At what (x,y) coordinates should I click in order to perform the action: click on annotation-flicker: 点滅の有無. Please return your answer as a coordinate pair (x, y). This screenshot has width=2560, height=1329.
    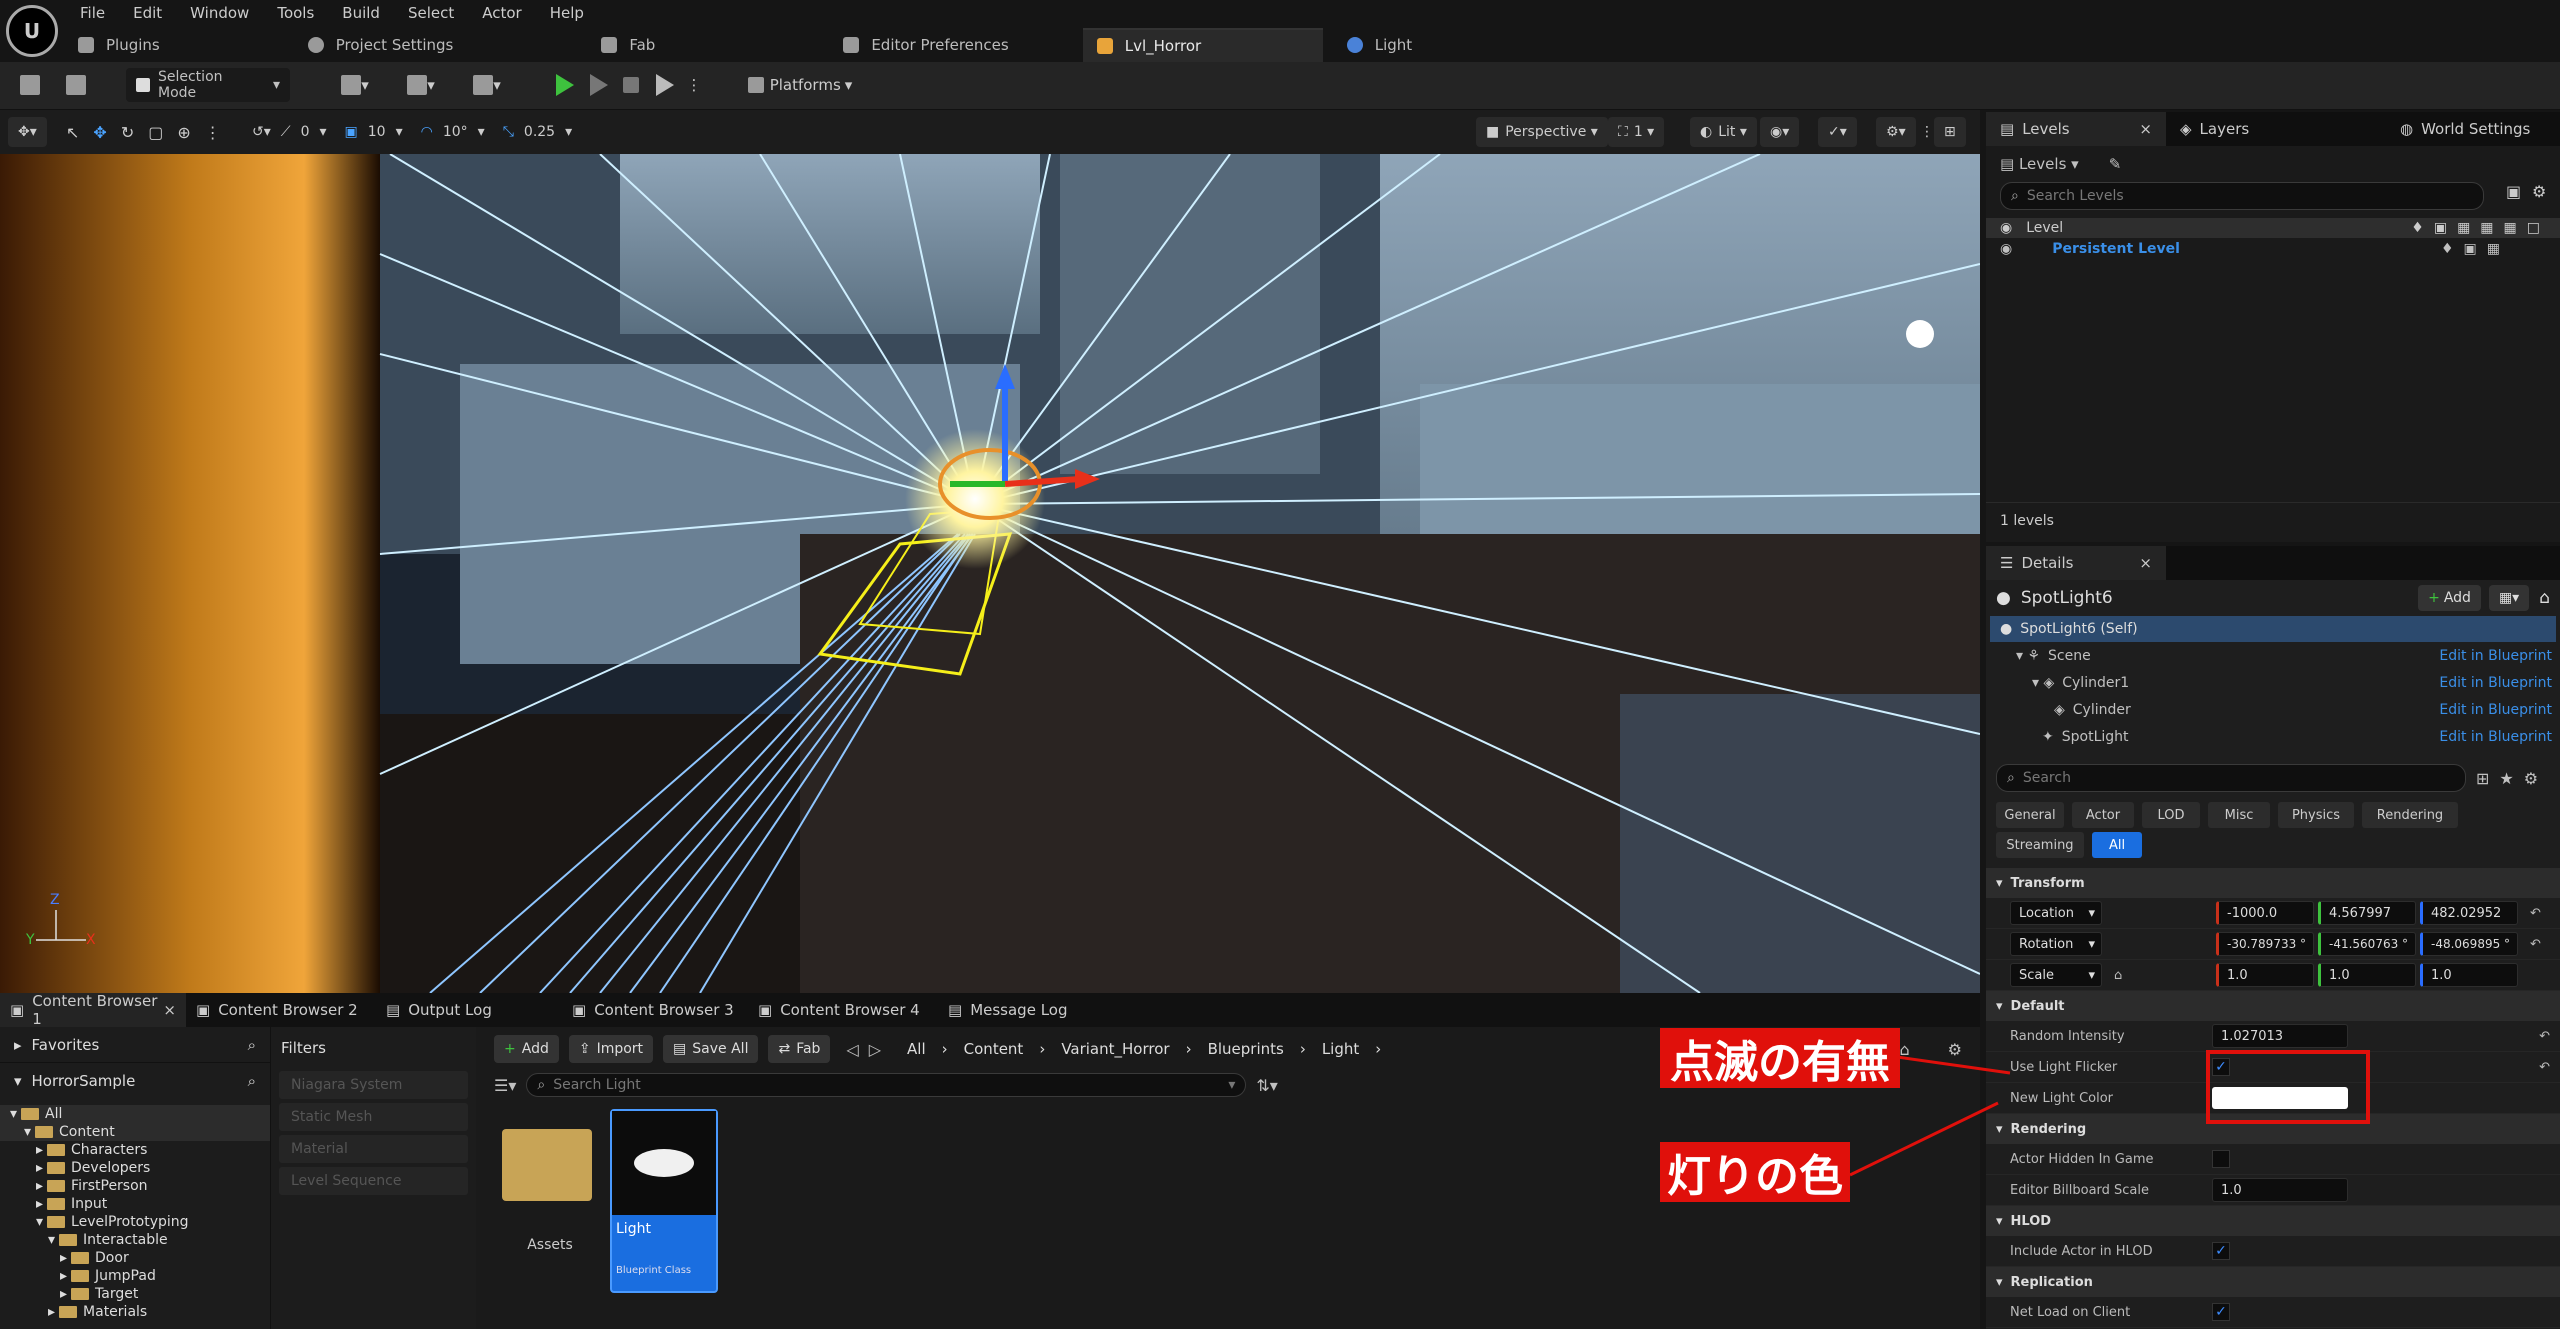
    Looking at the image, I should click on (1780, 1058).